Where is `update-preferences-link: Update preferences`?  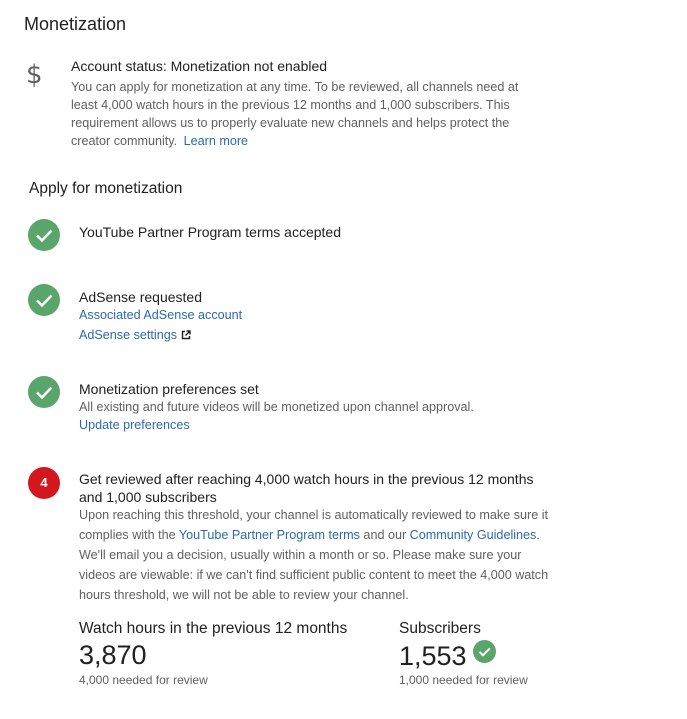 update-preferences-link: Update preferences is located at coordinates (134, 425).